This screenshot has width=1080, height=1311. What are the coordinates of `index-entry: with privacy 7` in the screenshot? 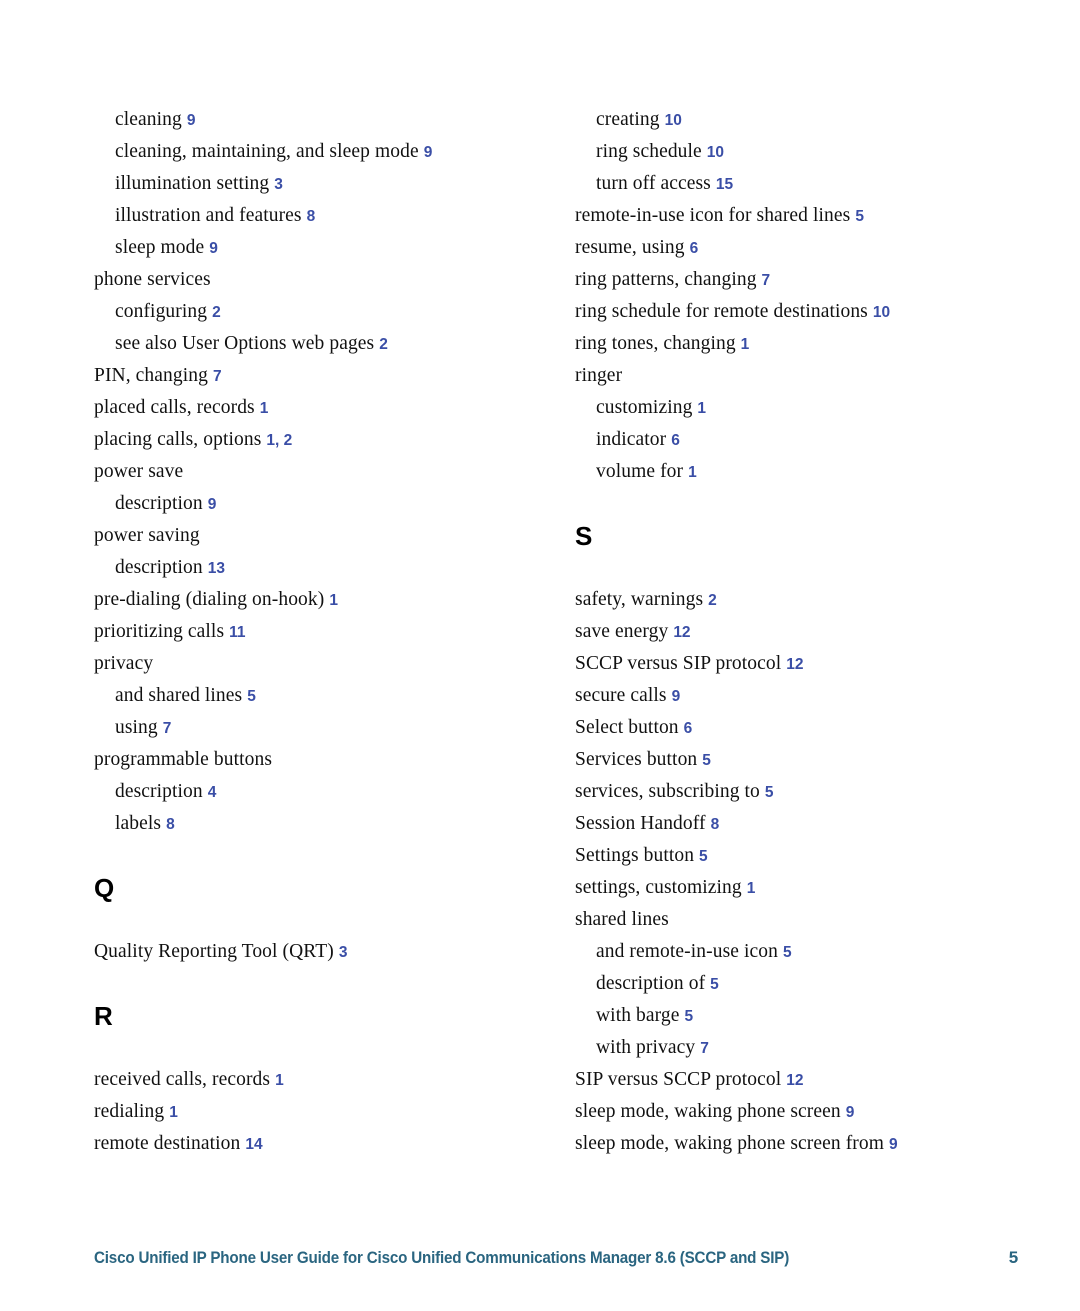 It's located at (795, 1048).